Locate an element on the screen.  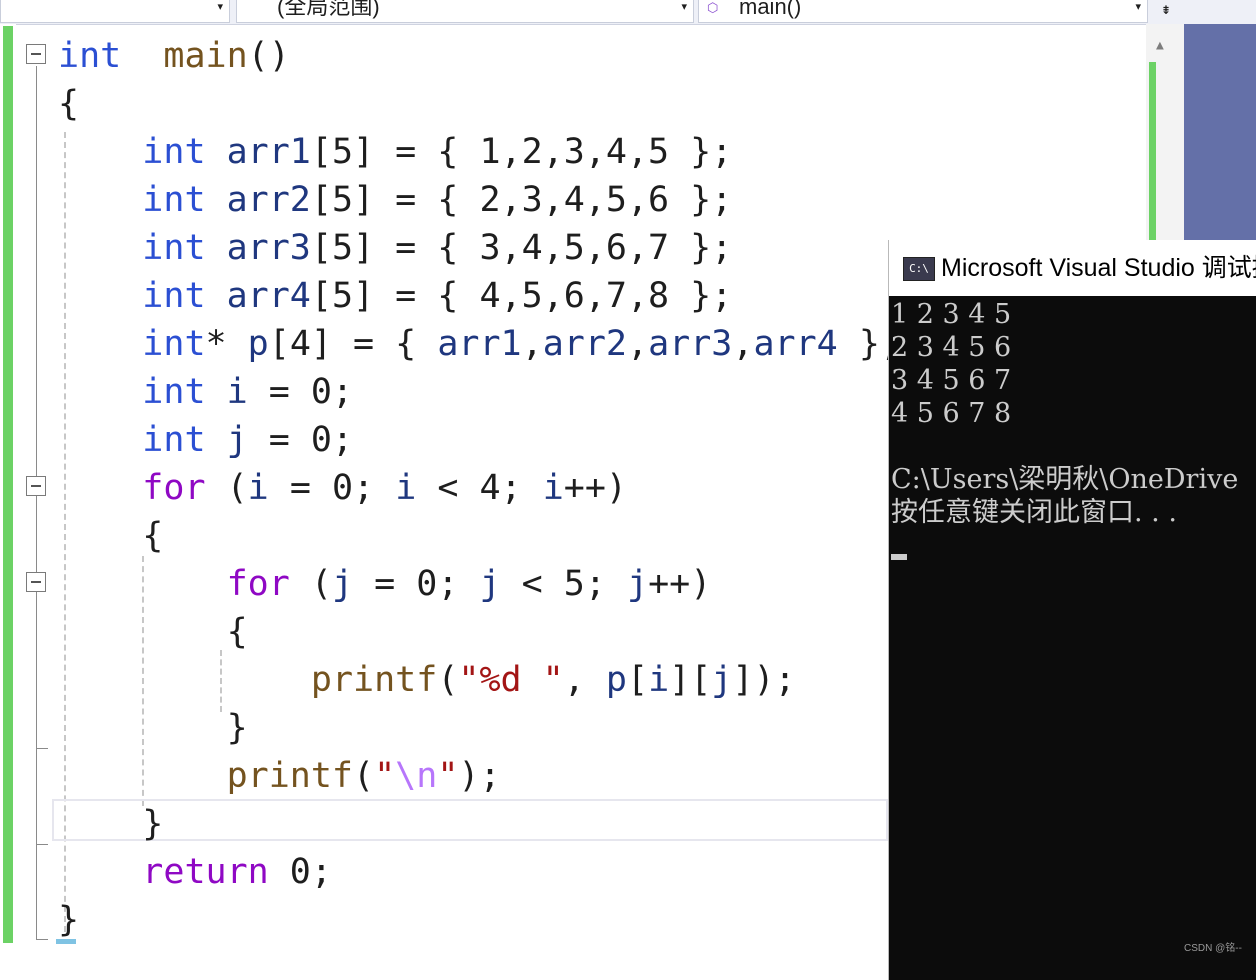
code-token: printf is located at coordinates (290, 776).